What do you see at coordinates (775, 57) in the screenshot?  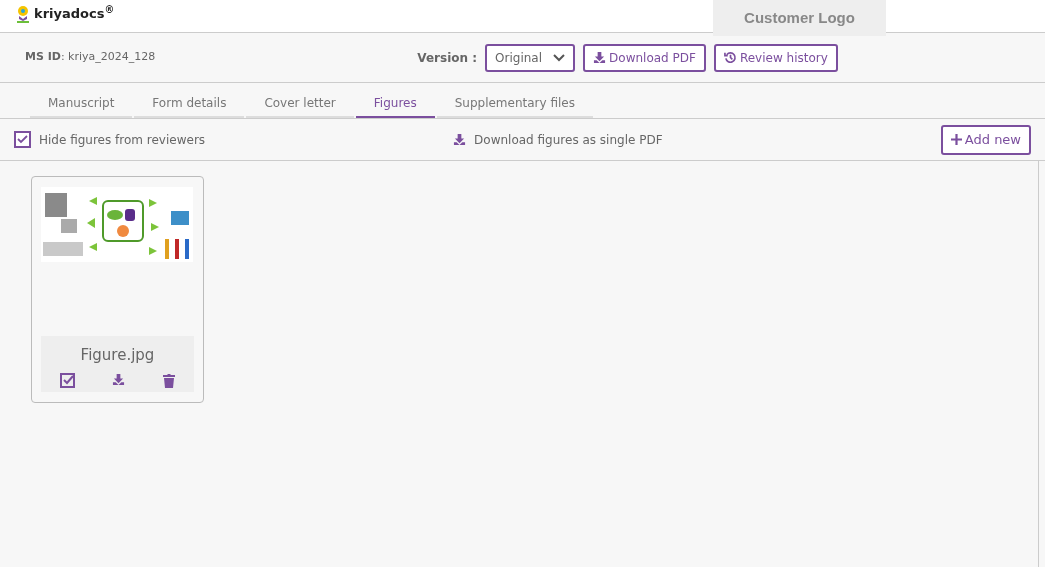 I see `review-history-button: Review history` at bounding box center [775, 57].